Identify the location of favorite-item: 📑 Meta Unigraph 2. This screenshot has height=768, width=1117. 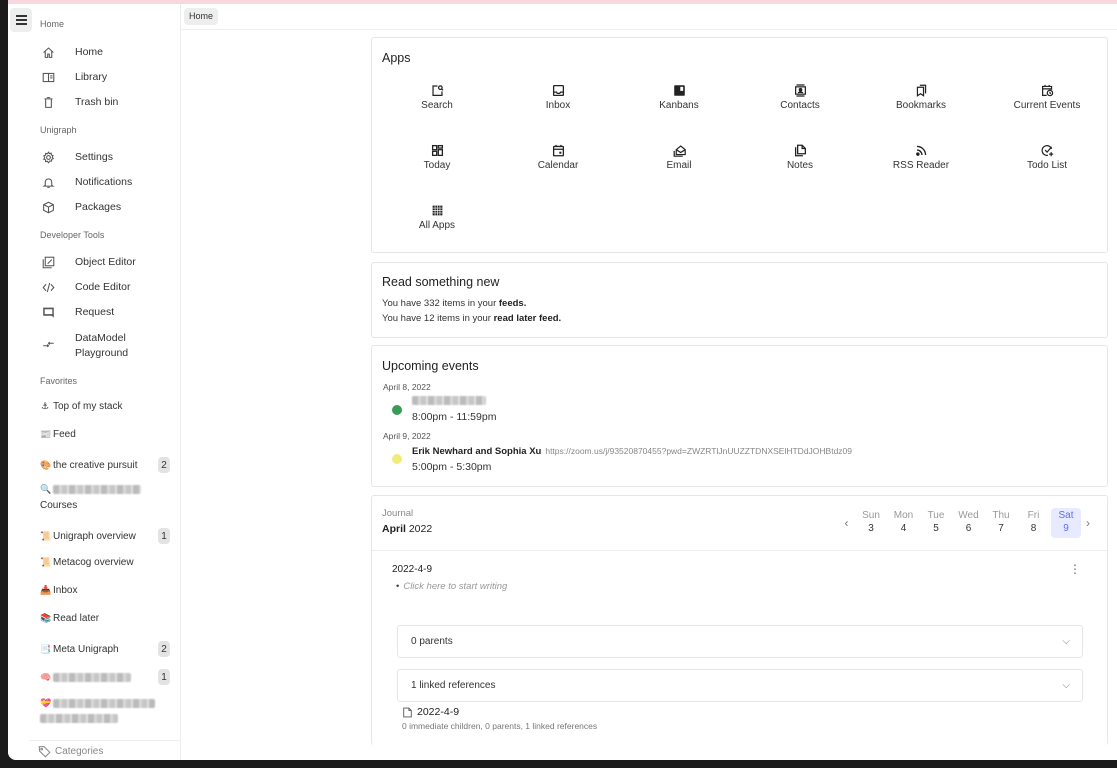
(105, 649).